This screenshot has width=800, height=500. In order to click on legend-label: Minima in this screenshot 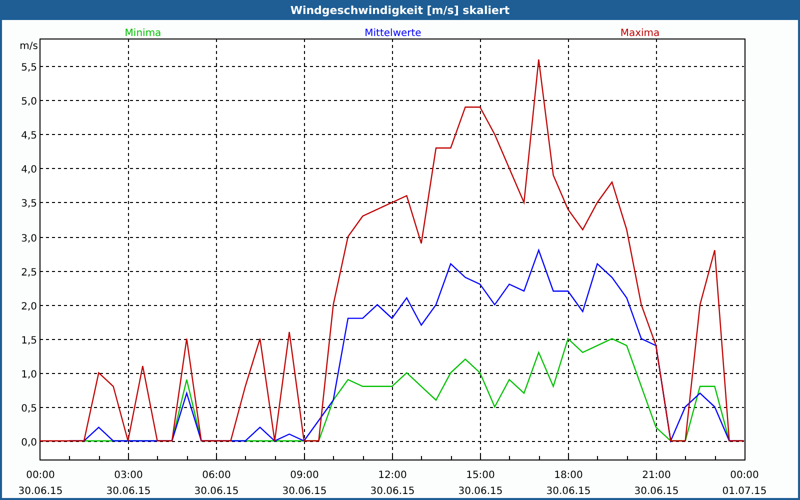, I will do `click(143, 33)`.